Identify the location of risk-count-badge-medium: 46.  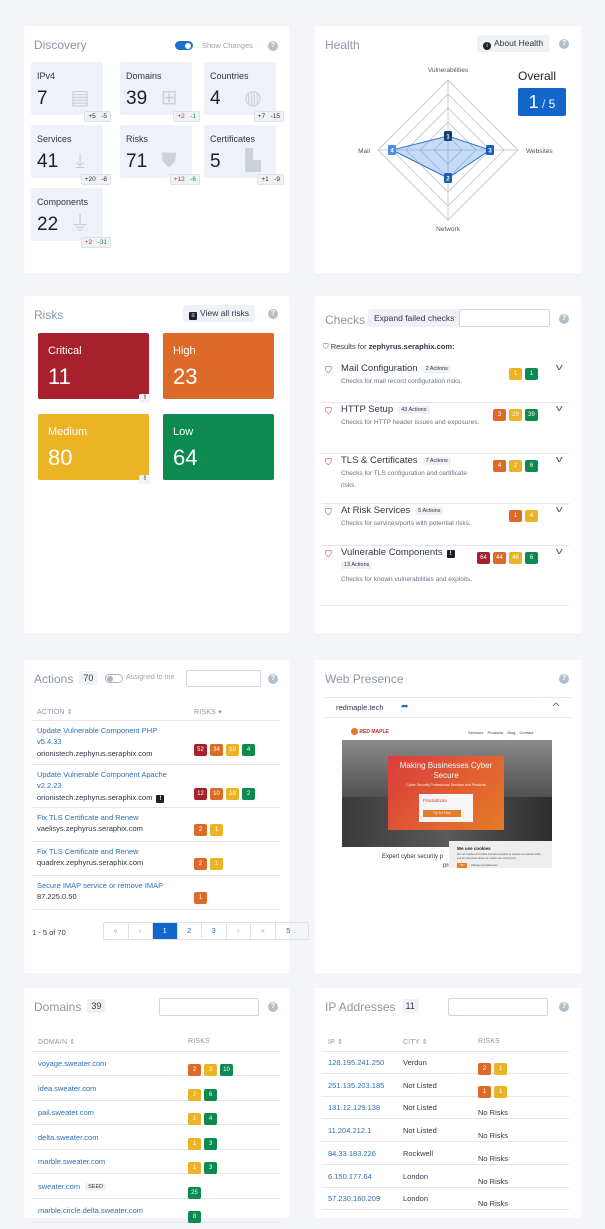
(515, 558).